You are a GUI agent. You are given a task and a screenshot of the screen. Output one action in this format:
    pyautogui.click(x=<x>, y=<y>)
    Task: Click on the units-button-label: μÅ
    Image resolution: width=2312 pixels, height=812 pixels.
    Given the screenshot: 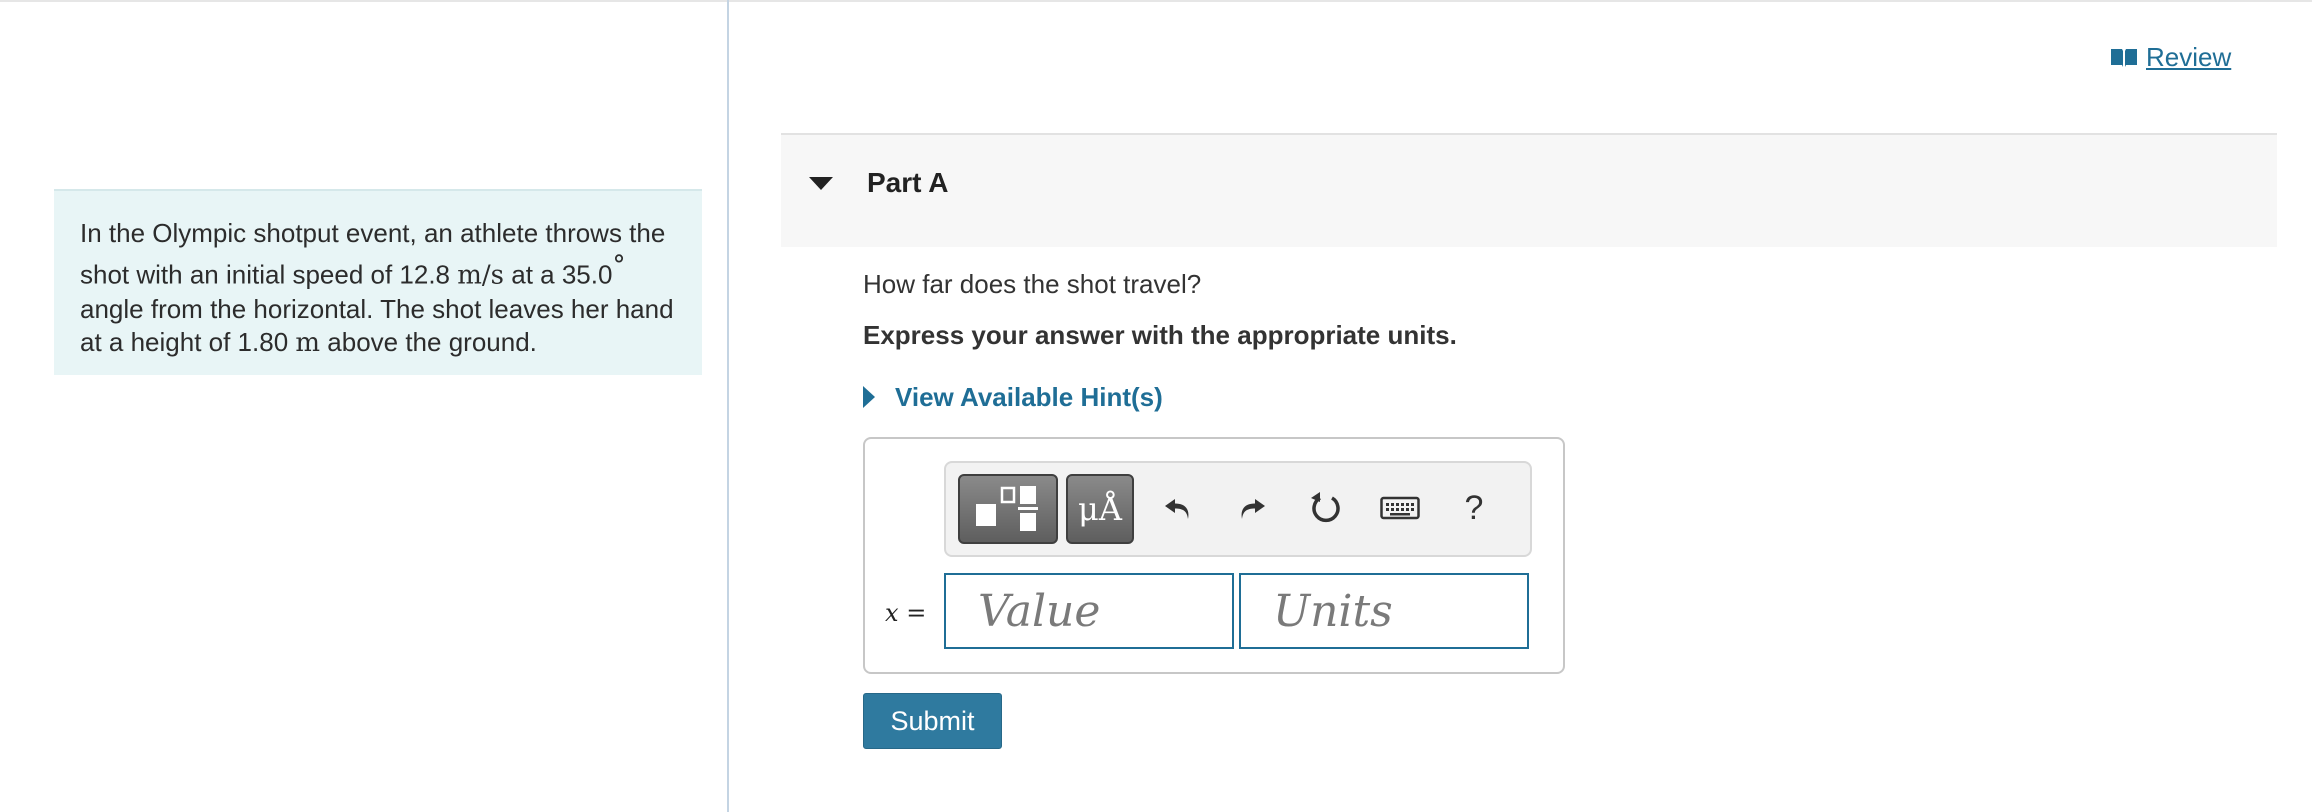 What is the action you would take?
    pyautogui.click(x=1100, y=509)
    